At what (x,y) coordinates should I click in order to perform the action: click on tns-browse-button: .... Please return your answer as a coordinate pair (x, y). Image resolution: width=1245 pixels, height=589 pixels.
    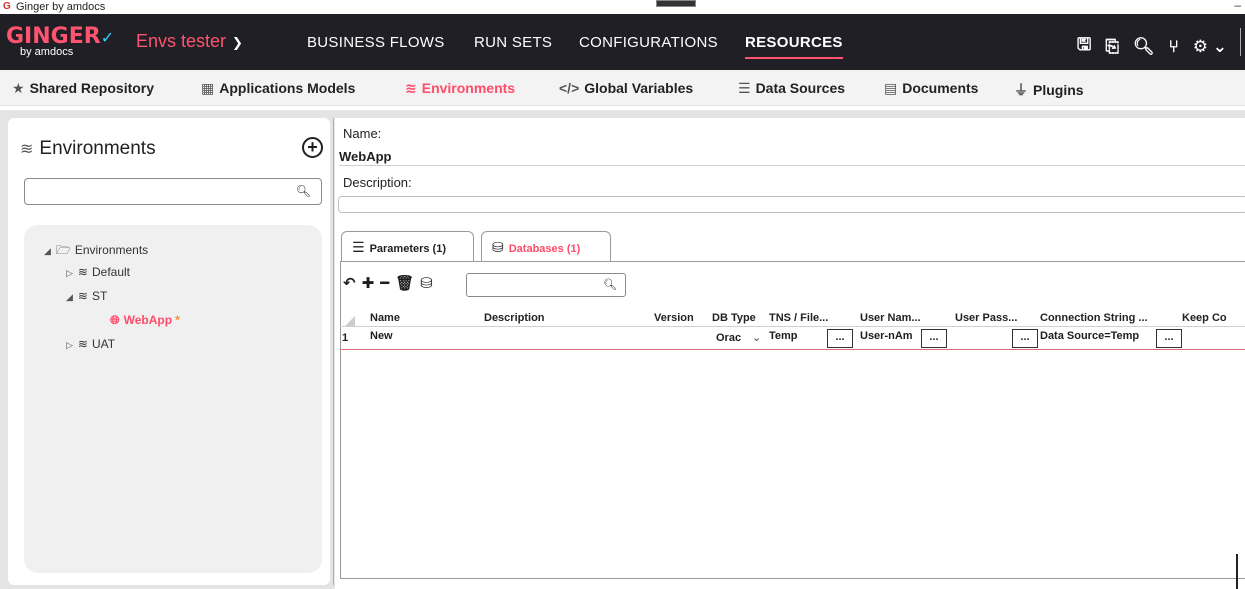
    Looking at the image, I should click on (840, 338).